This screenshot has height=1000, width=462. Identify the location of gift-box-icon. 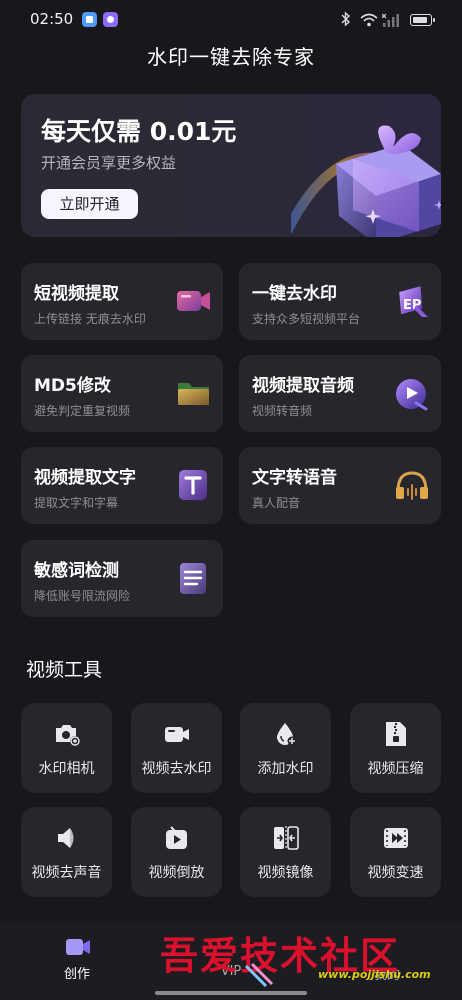
(359, 170).